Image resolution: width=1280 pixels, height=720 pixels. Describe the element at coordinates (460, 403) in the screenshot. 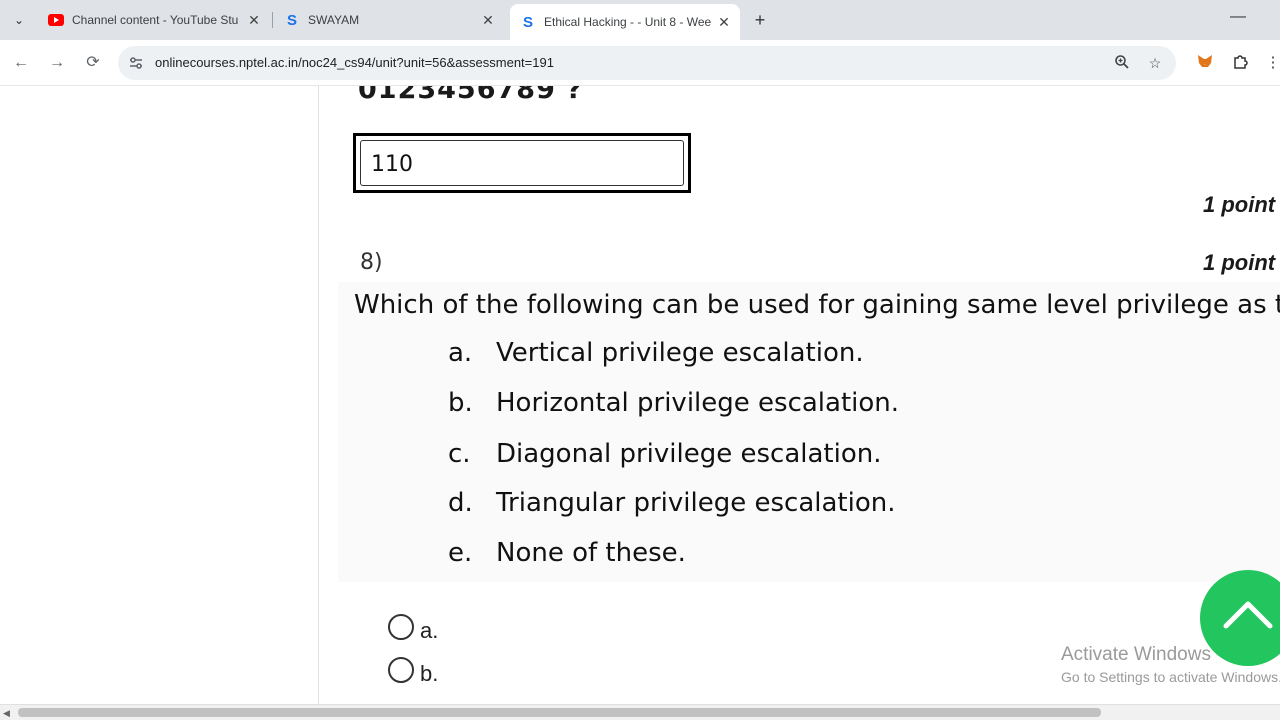

I see `option-letter: b.` at that location.